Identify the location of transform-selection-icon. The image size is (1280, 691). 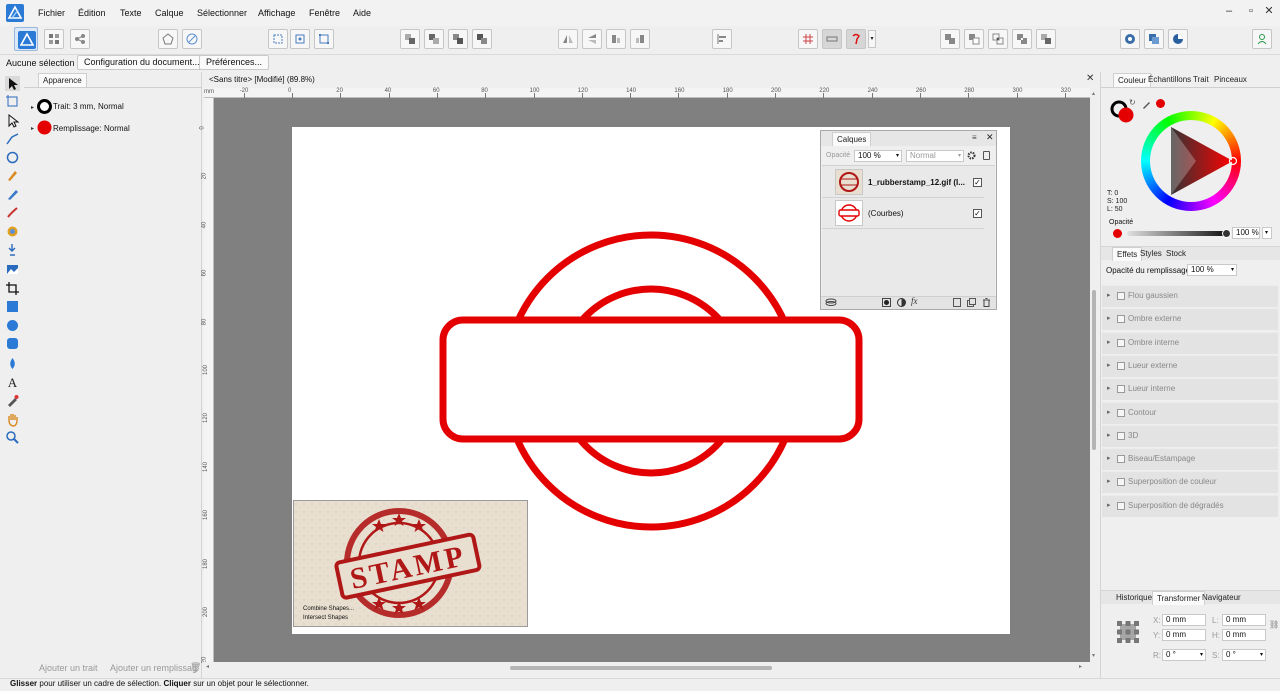
(278, 39).